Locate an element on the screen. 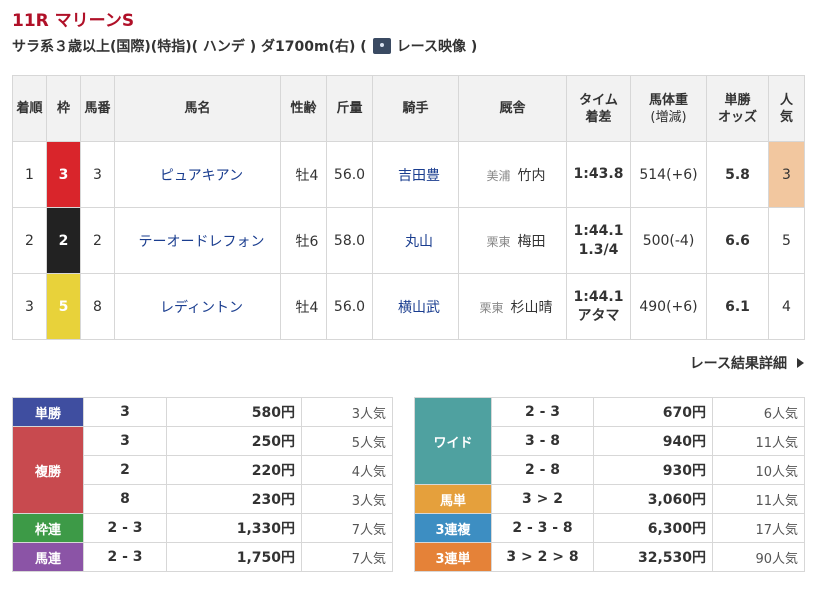 This screenshot has height=590, width=818. payout-combo: 2 - 3 is located at coordinates (125, 557).